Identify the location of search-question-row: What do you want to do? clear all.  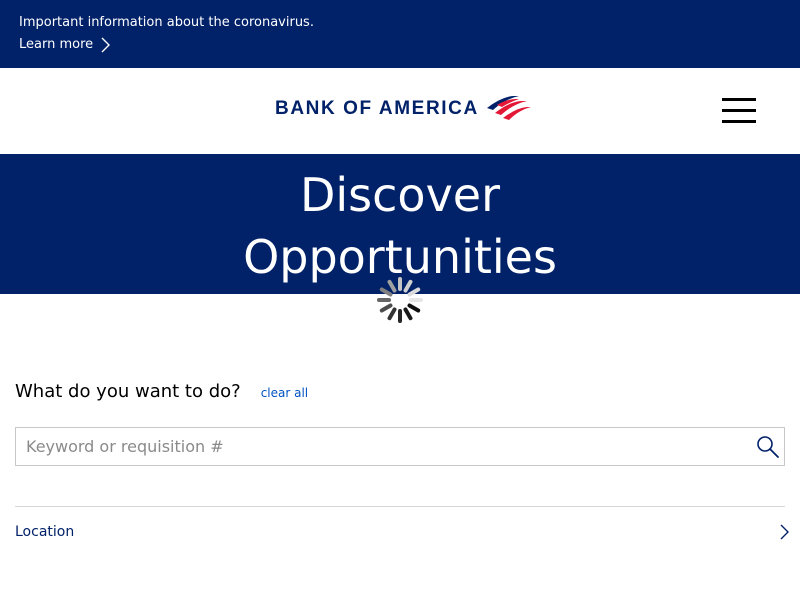
(400, 393).